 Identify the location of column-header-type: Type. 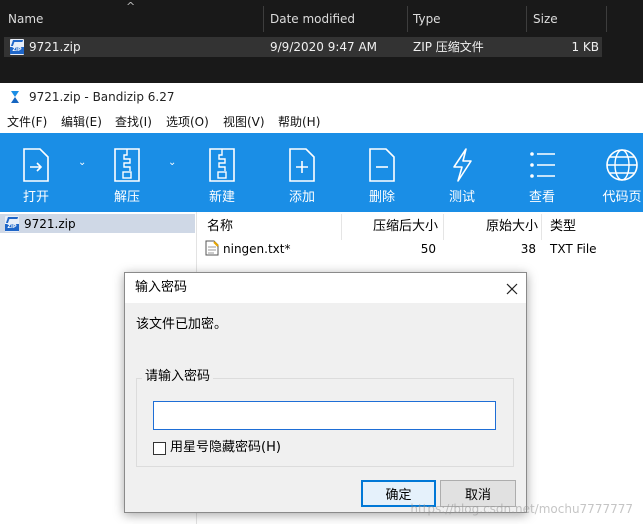
(427, 19).